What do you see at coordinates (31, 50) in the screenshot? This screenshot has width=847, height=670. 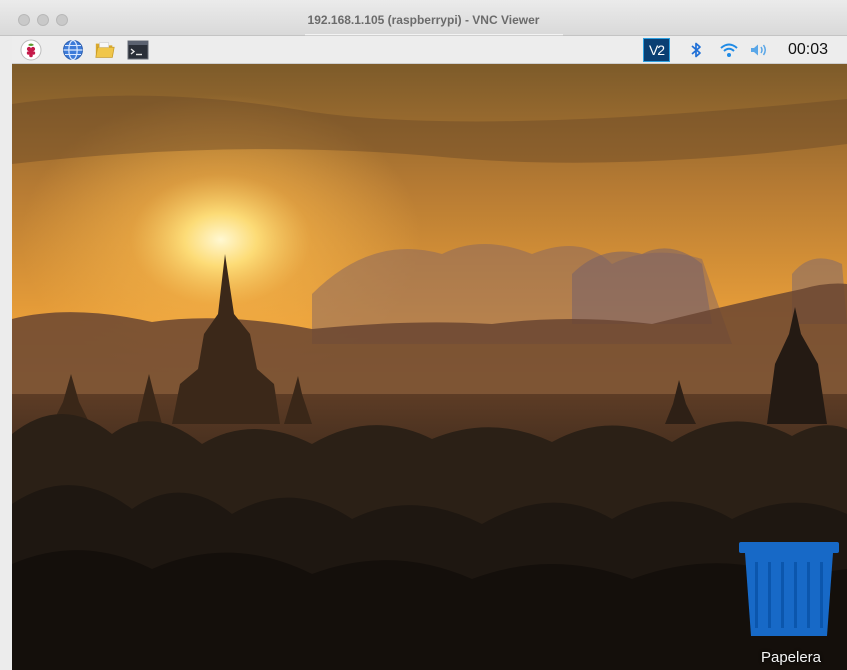 I see `raspberry-menu-icon` at bounding box center [31, 50].